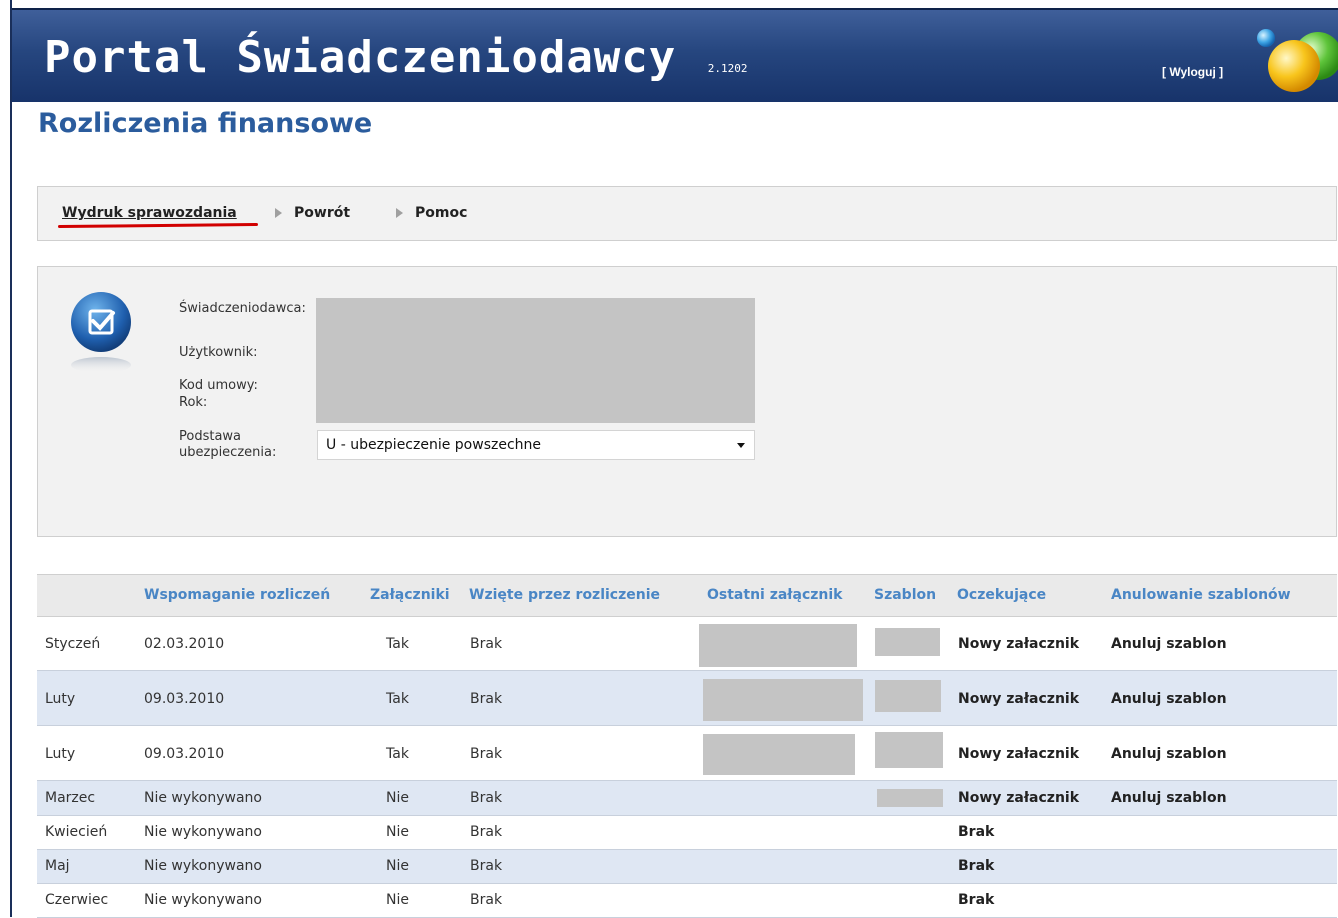 Image resolution: width=1338 pixels, height=918 pixels. Describe the element at coordinates (675, 4) in the screenshot. I see `top-strip` at that location.